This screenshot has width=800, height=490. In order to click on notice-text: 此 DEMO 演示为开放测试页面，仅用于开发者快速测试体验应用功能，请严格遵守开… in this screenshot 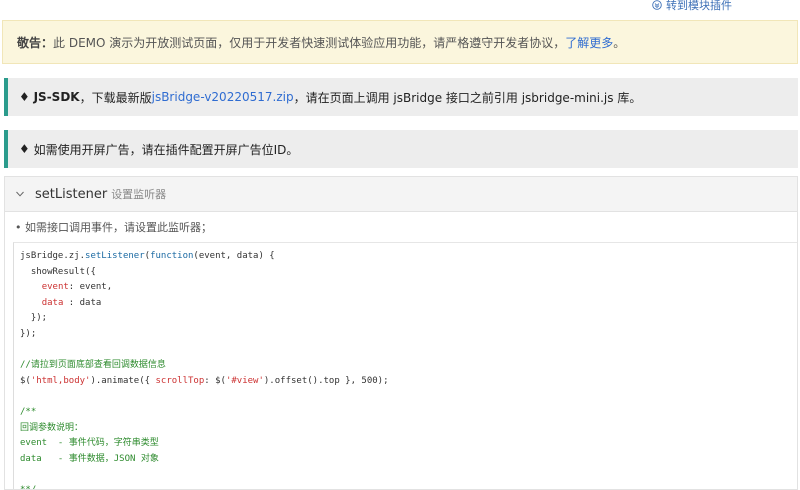, I will do `click(309, 42)`.